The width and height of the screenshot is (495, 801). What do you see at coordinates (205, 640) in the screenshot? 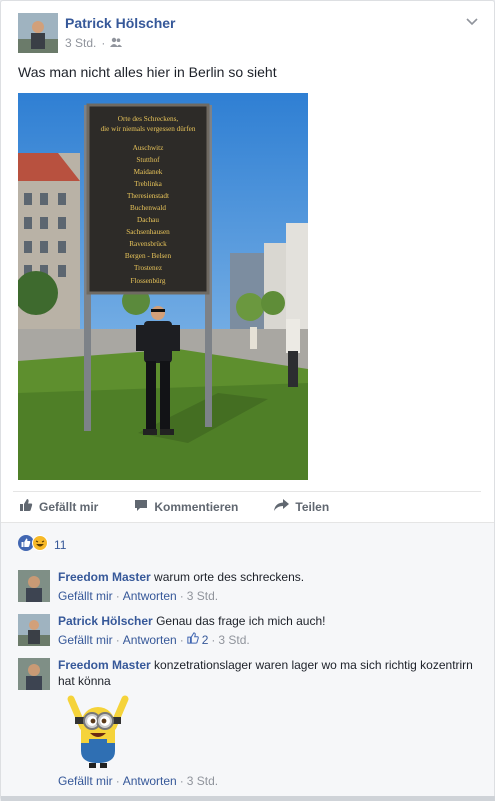
I see `comment-like-count: 2` at bounding box center [205, 640].